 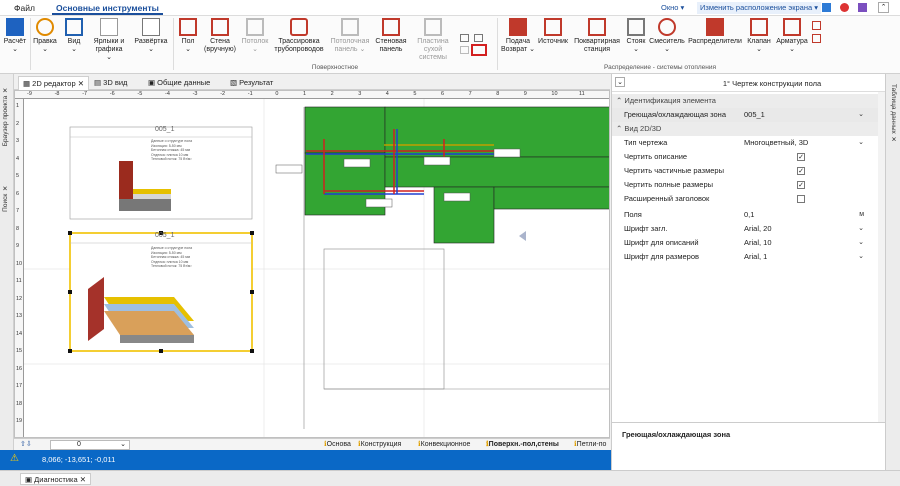 What do you see at coordinates (379, 445) in the screenshot?
I see `layer-construction: ℹКонструкция` at bounding box center [379, 445].